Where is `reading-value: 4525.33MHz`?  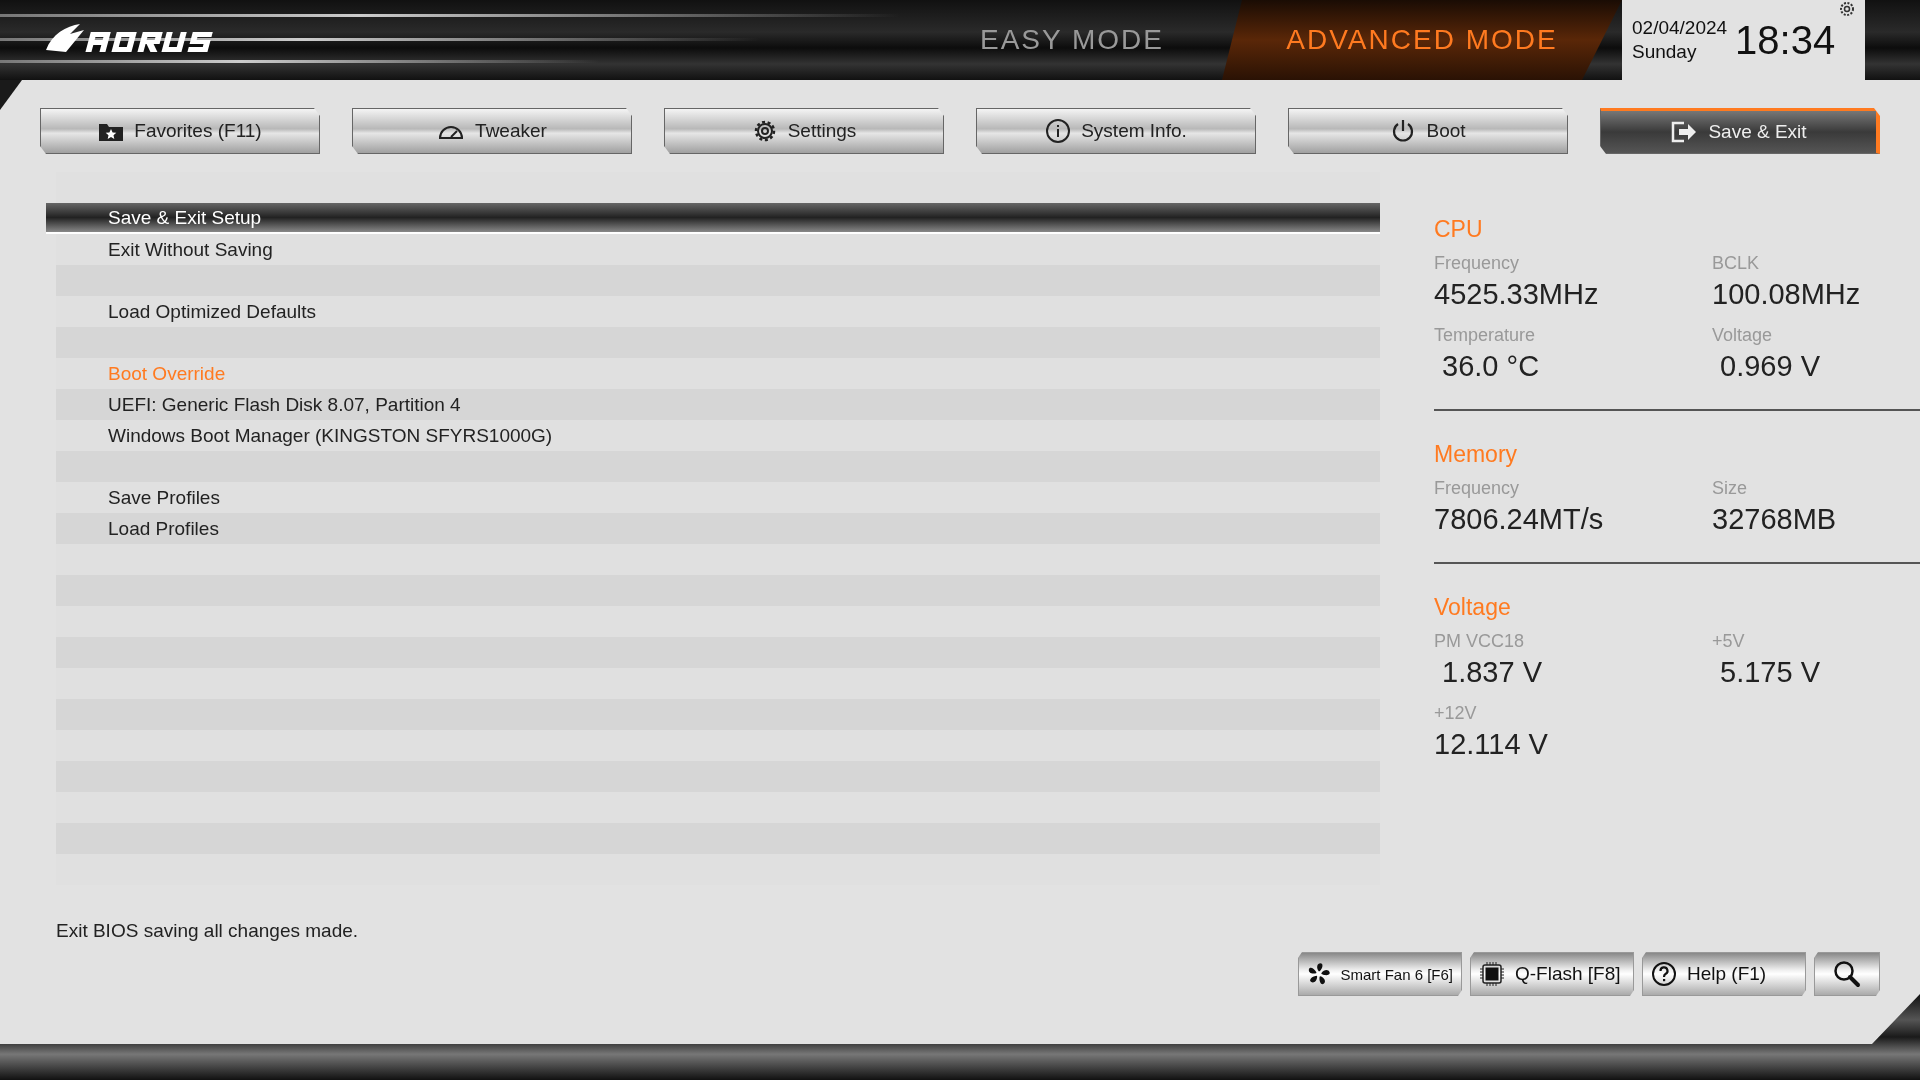
reading-value: 4525.33MHz is located at coordinates (1517, 294).